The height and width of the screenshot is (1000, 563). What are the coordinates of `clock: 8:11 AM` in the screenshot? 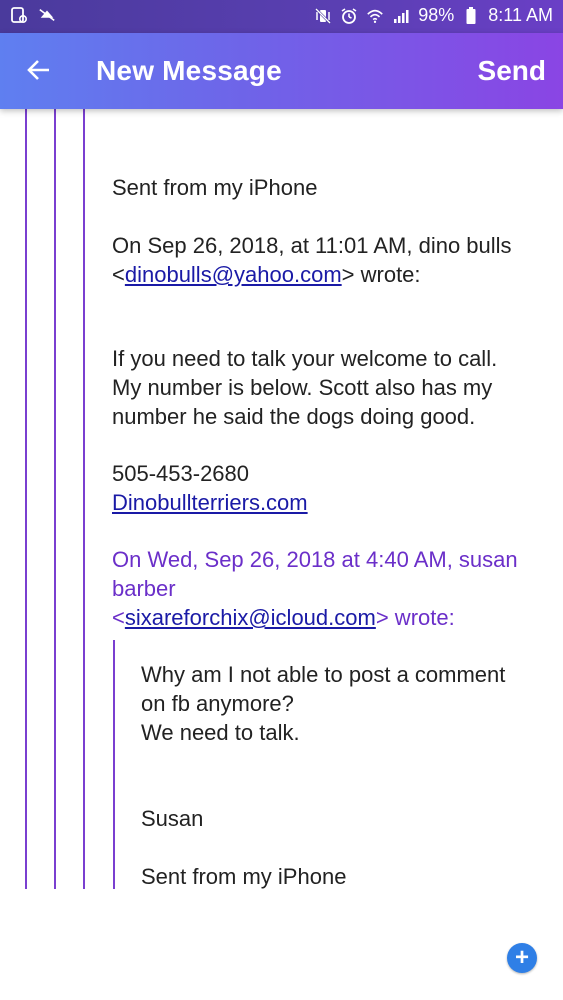 It's located at (520, 15).